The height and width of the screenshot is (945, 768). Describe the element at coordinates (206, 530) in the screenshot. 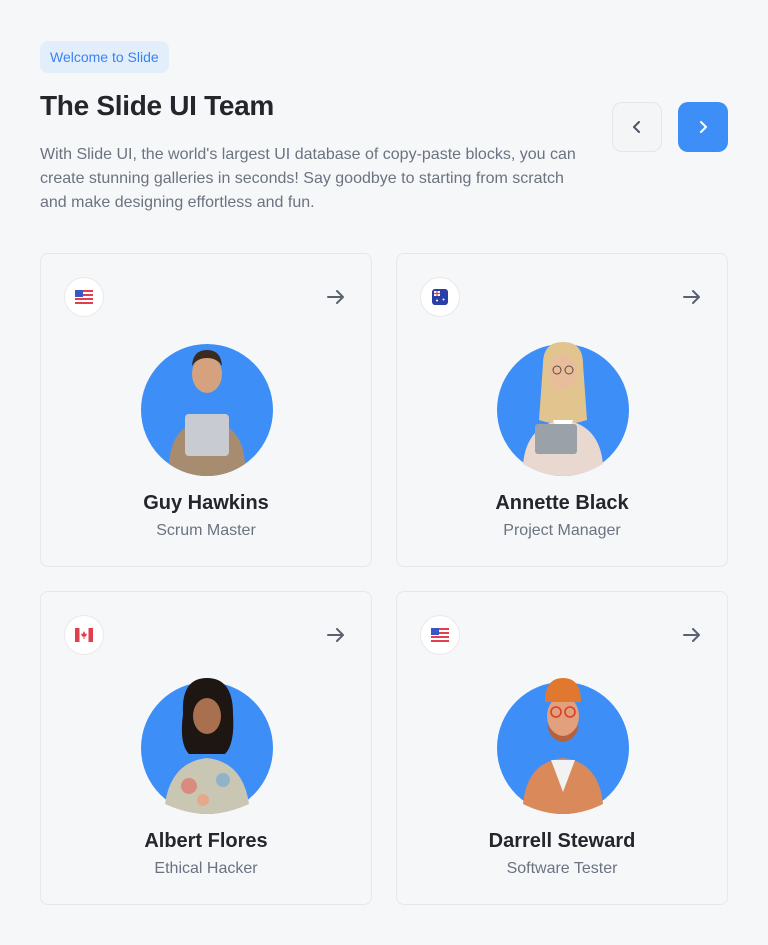

I see `member-role: Scrum Master` at that location.